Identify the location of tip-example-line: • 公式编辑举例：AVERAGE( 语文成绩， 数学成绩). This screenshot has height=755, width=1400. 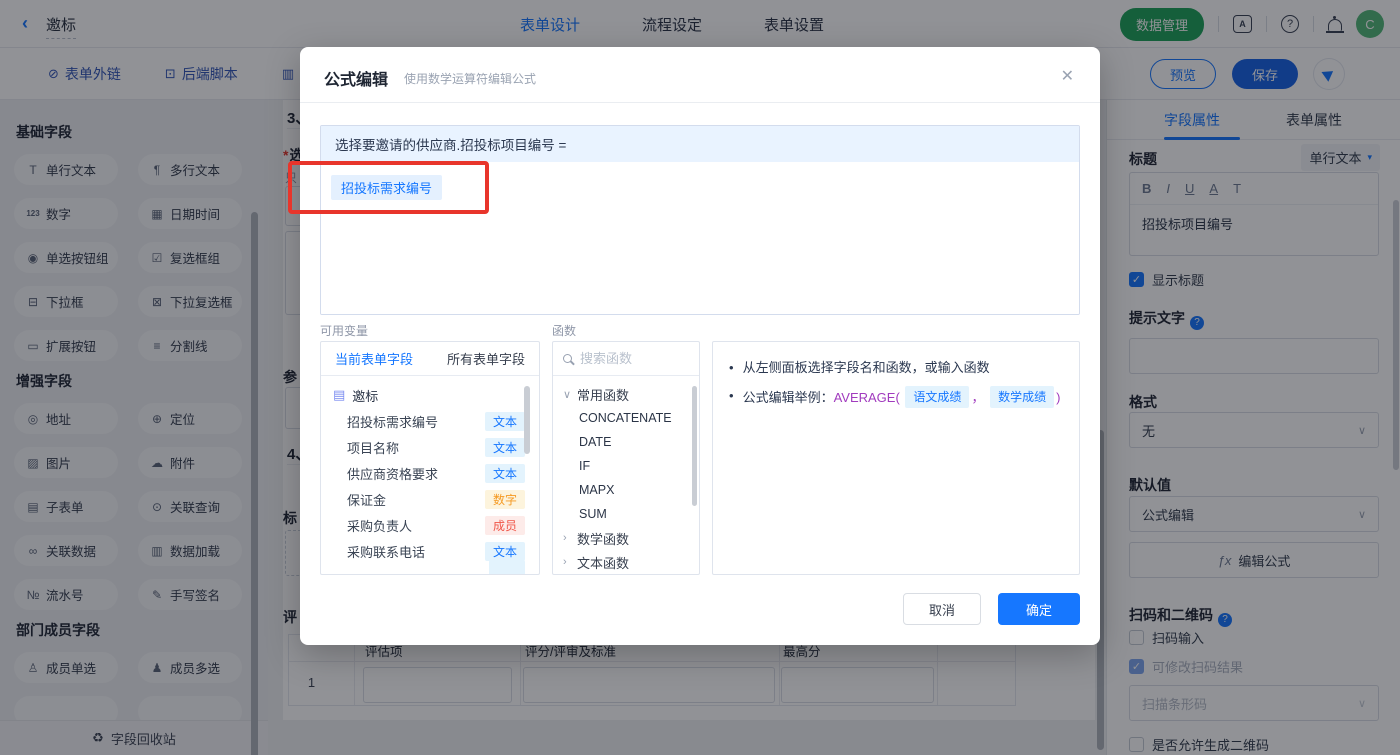
(896, 397).